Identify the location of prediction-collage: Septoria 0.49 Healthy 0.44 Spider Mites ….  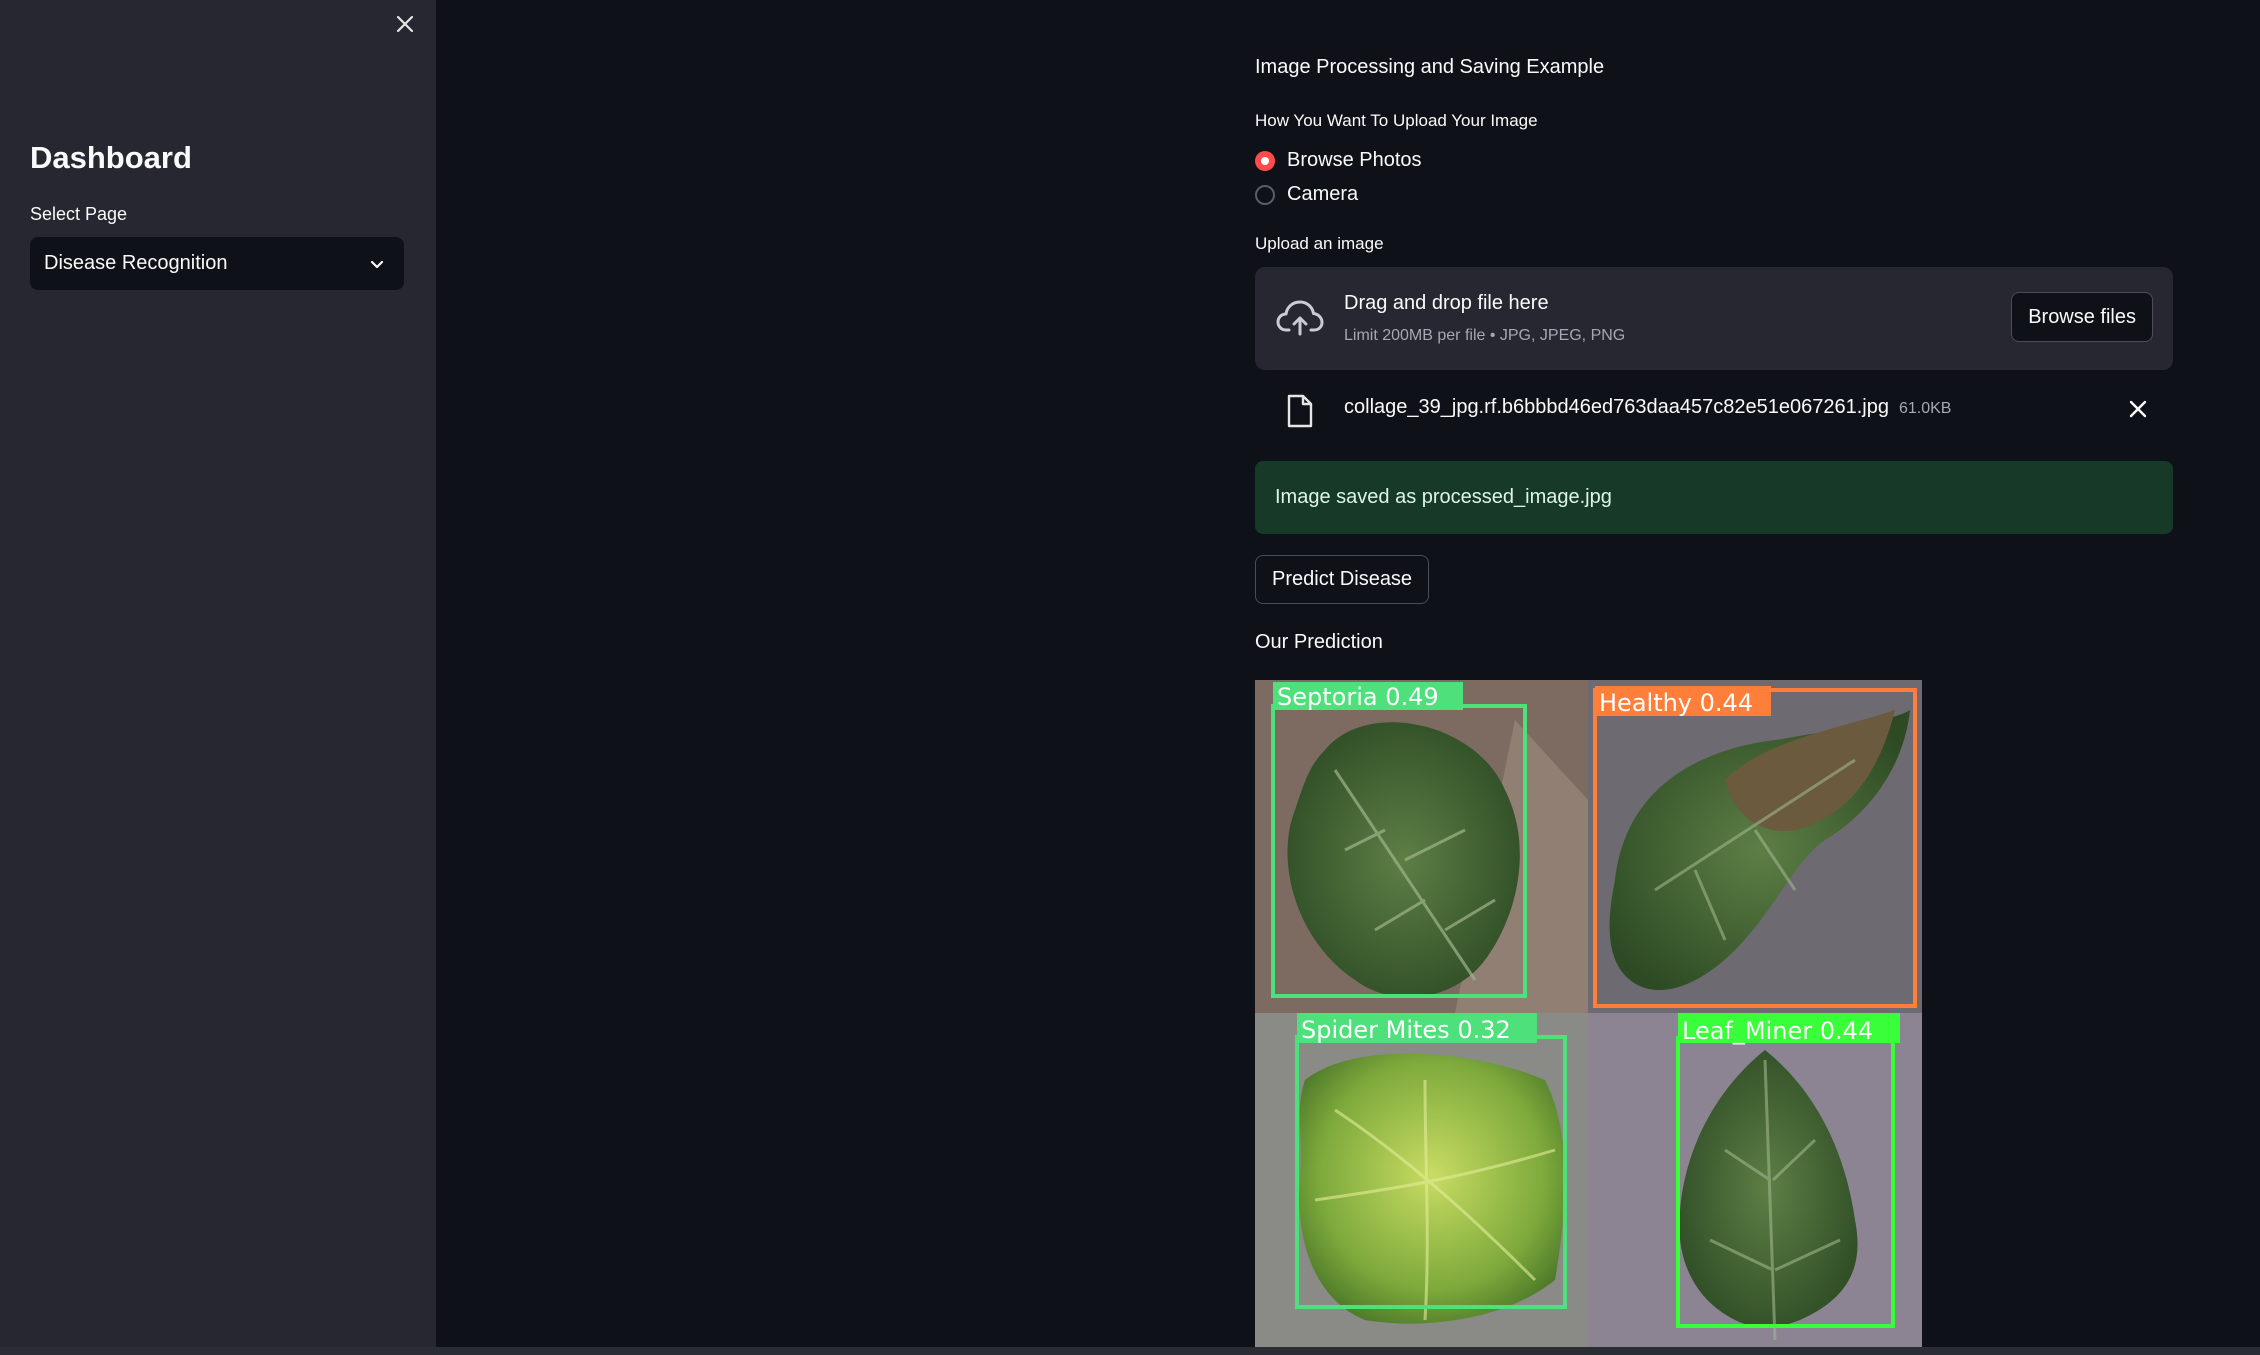
(1588, 1013).